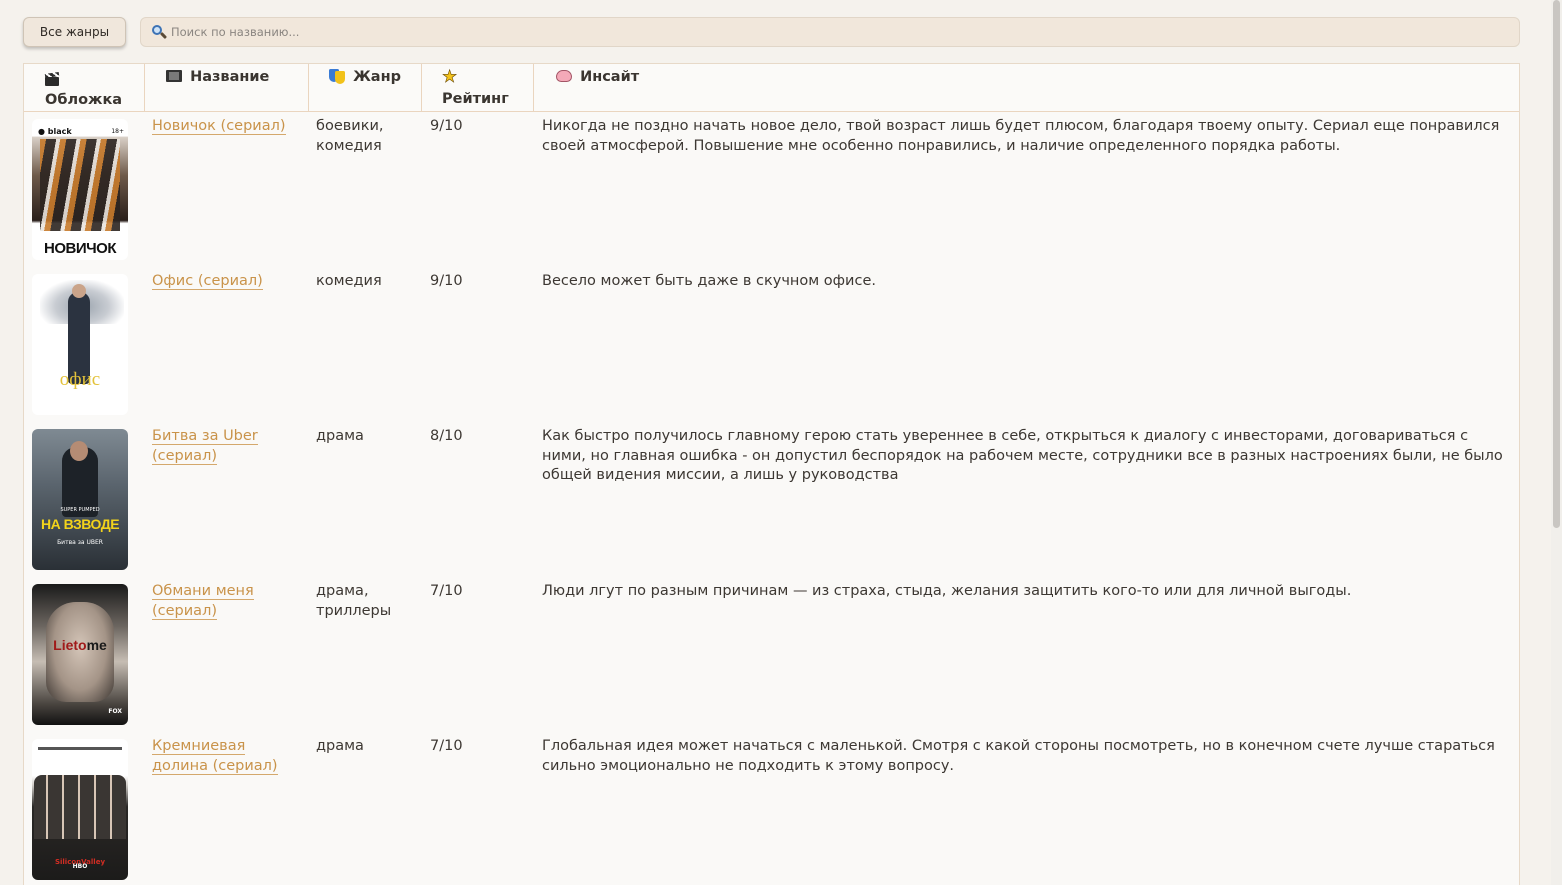 This screenshot has width=1562, height=885. I want to click on cover-image: SUPER PUMPED НА ВЗВОДЕ Битва за UBER, so click(80, 499).